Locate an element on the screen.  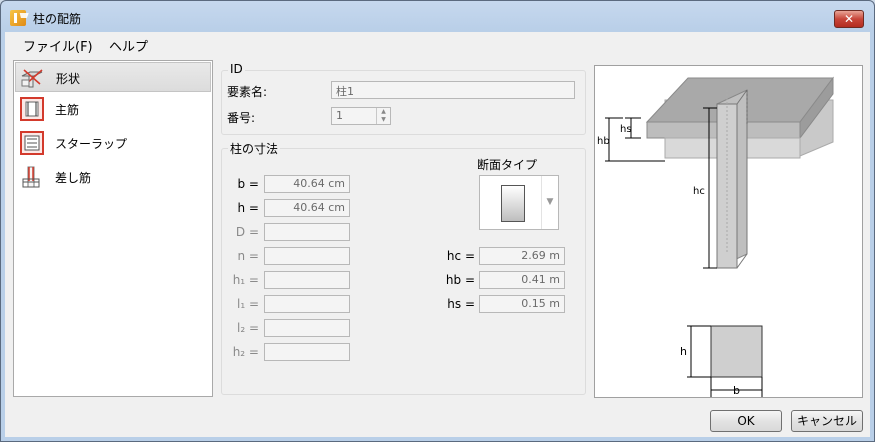
nav-item-stirrup: スターラップ is located at coordinates (113, 143).